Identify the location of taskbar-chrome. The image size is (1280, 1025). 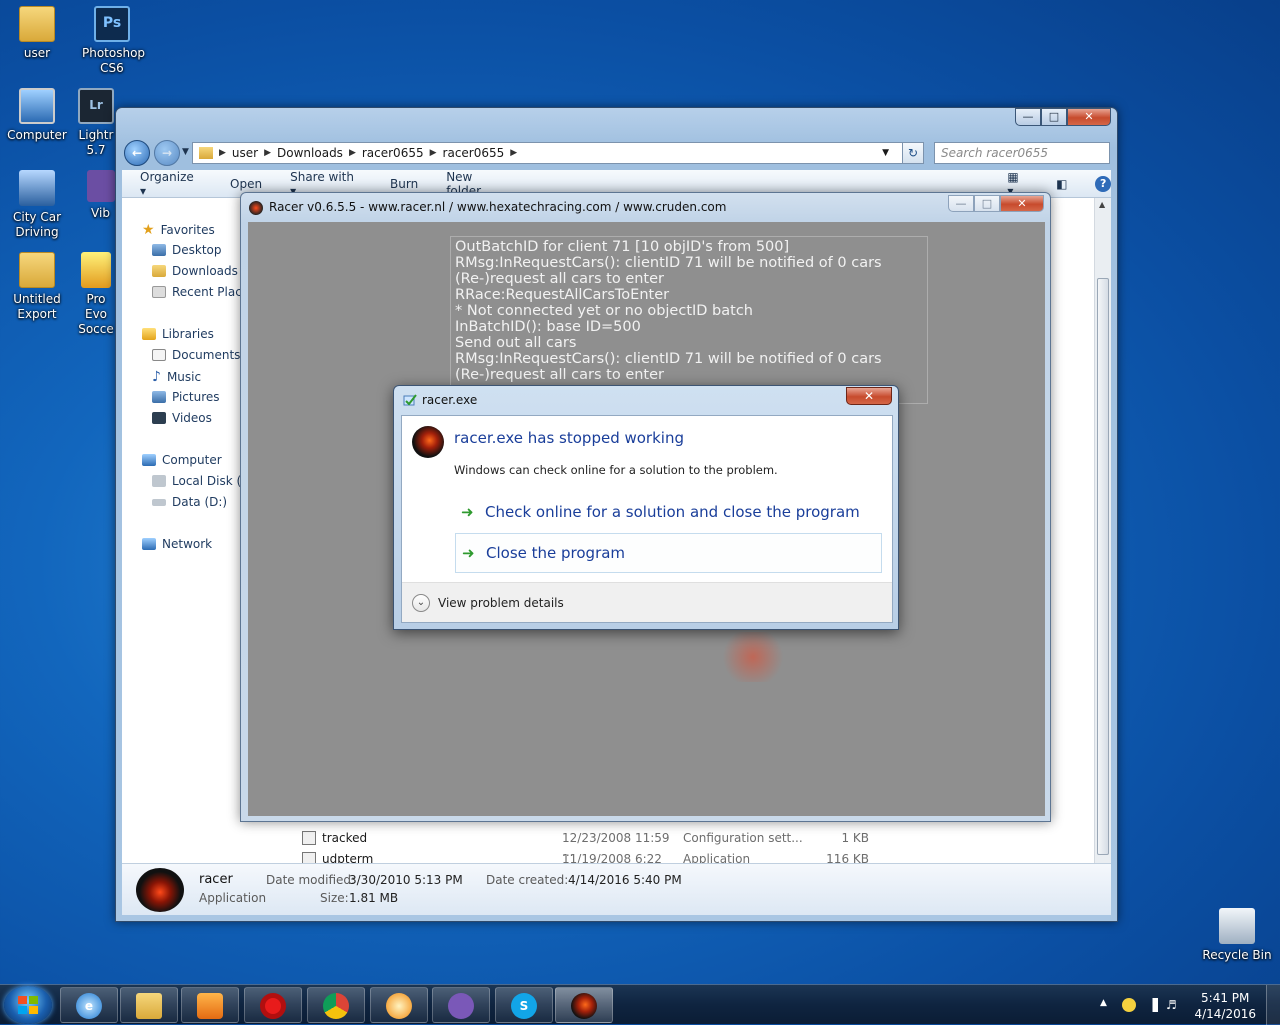
(336, 1005).